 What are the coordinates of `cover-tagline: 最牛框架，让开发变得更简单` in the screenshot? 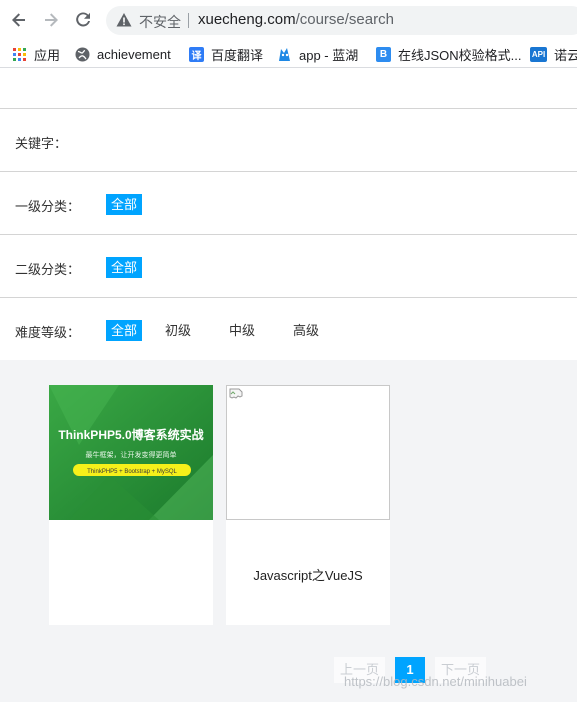 It's located at (131, 454).